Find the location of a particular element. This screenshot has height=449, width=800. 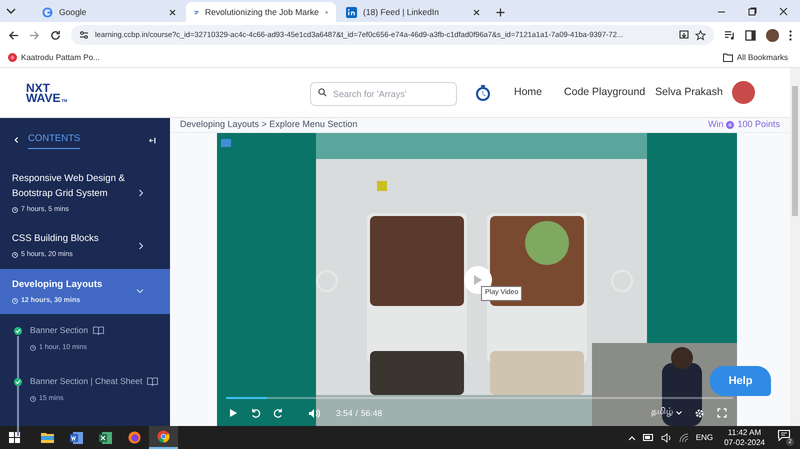

search-field: Search for 'Arrays' is located at coordinates (383, 94).